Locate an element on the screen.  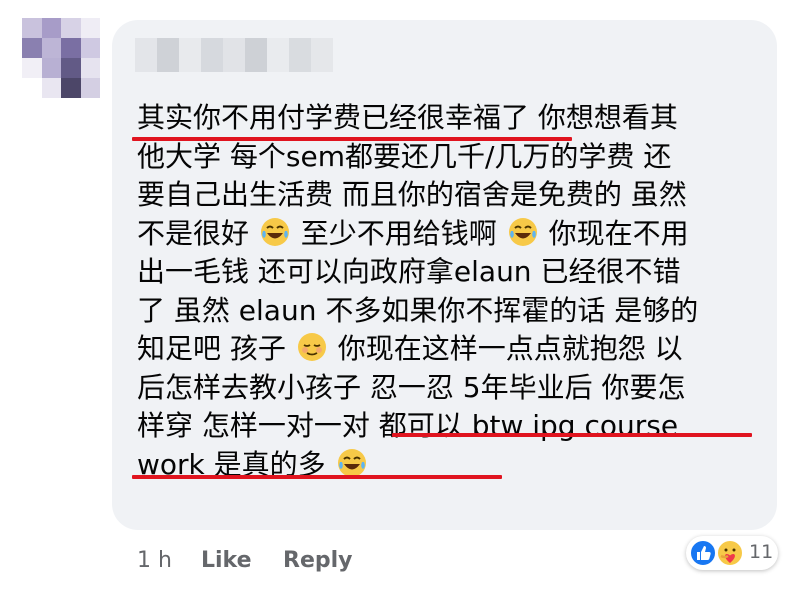
comment-line: 知足吧 孩子 你现在这样一点点就抱怨 以 is located at coordinates (449, 349).